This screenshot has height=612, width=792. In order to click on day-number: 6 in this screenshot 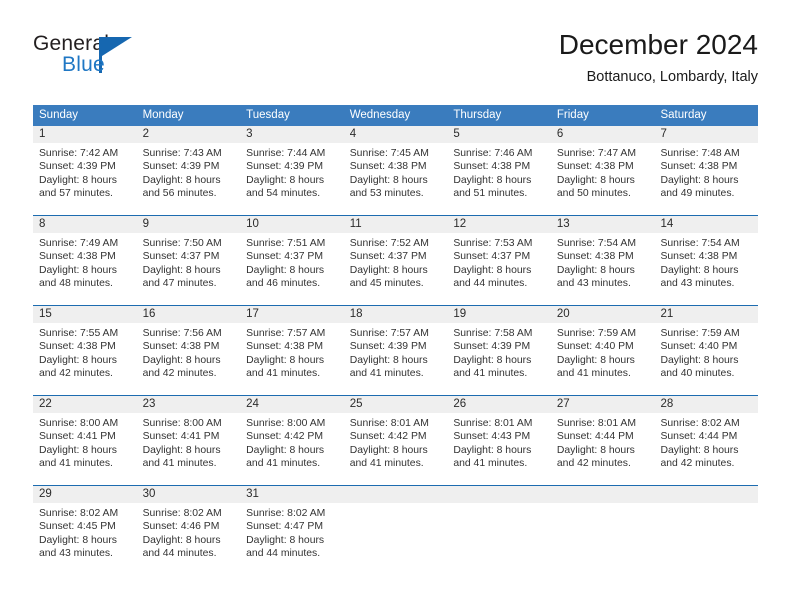, I will do `click(603, 134)`.